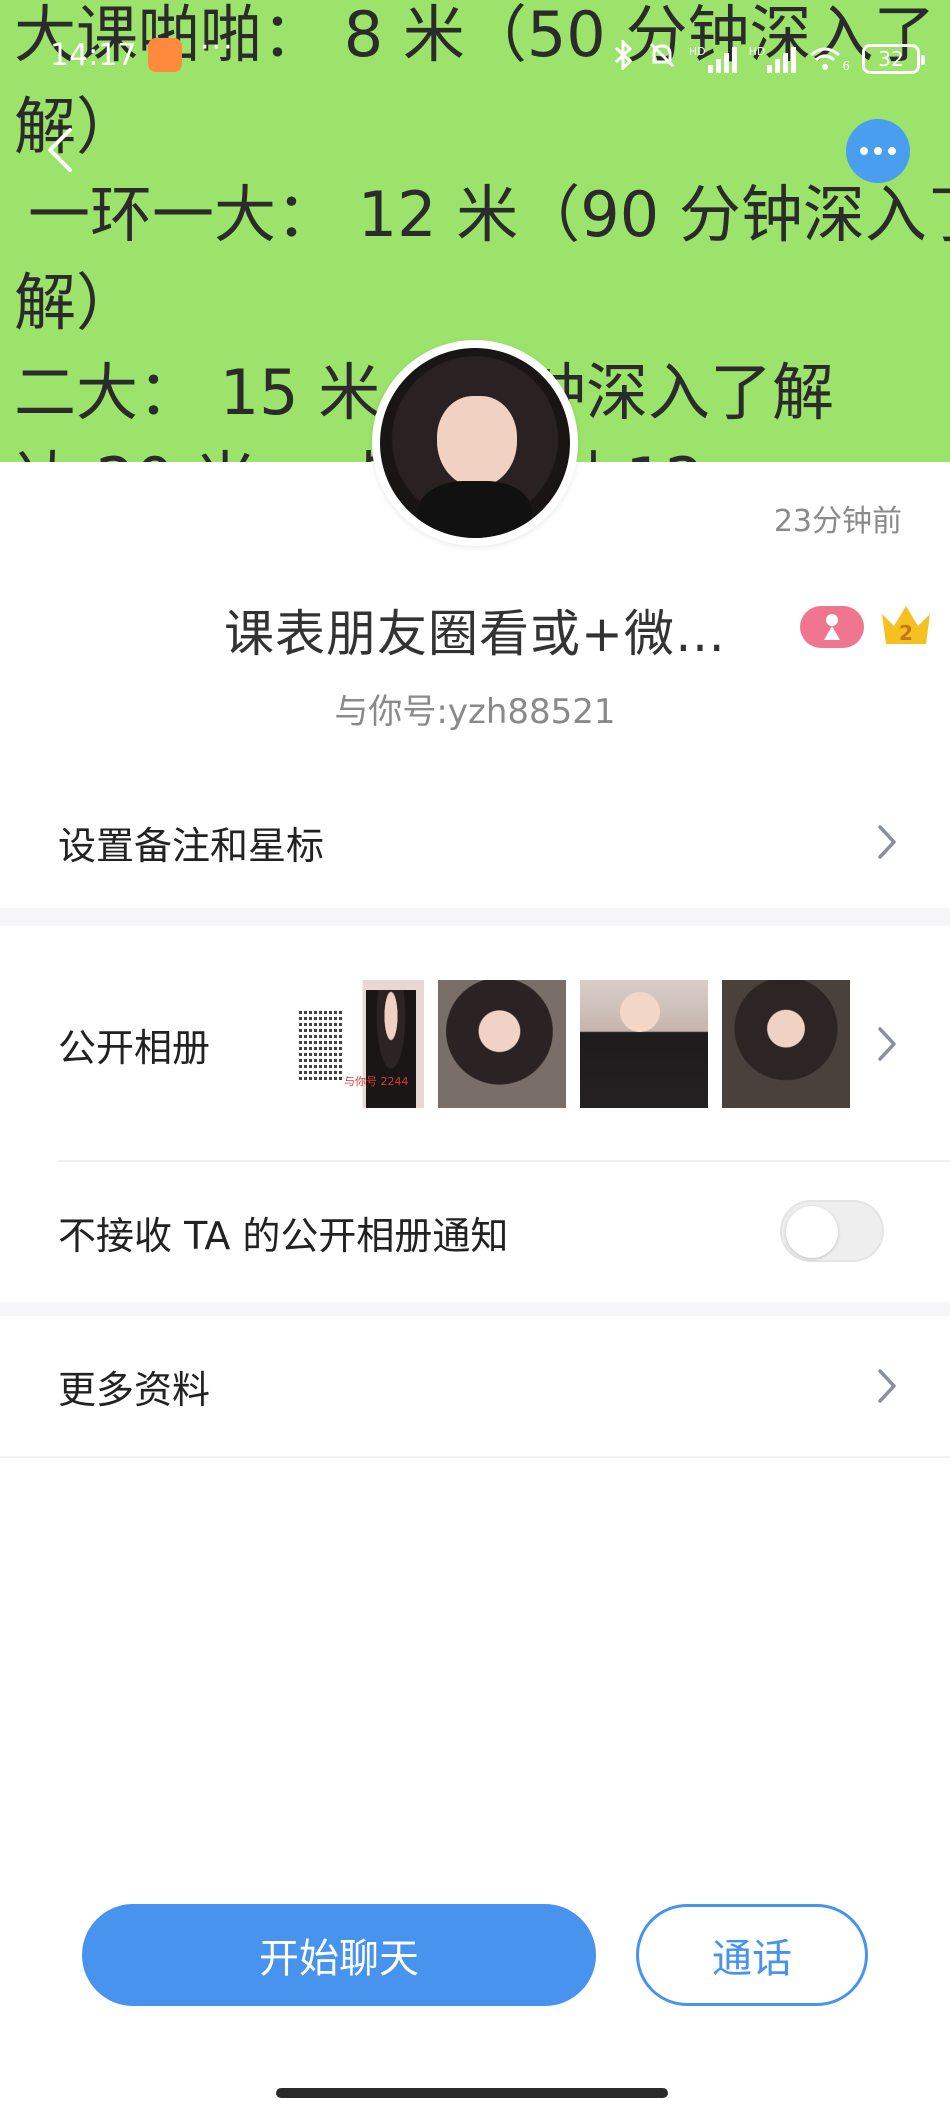 This screenshot has height=2114, width=950. I want to click on status-more-indicator: ···, so click(217, 47).